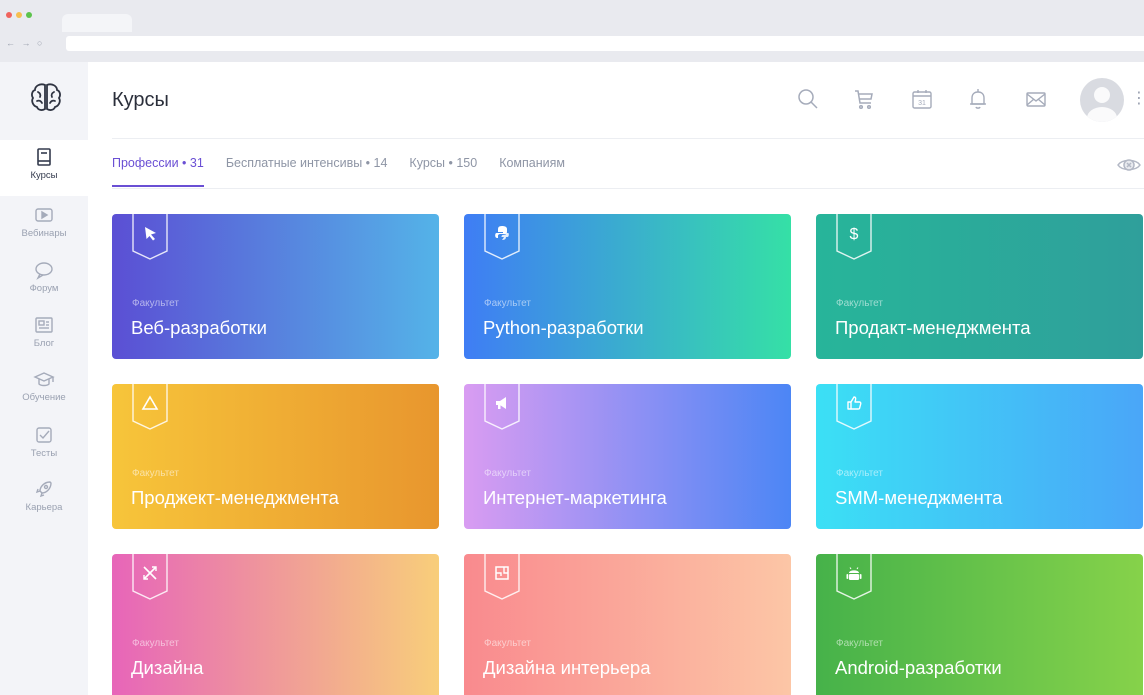 Image resolution: width=1144 pixels, height=695 pixels. Describe the element at coordinates (44, 435) in the screenshot. I see `checkbox-icon` at that location.